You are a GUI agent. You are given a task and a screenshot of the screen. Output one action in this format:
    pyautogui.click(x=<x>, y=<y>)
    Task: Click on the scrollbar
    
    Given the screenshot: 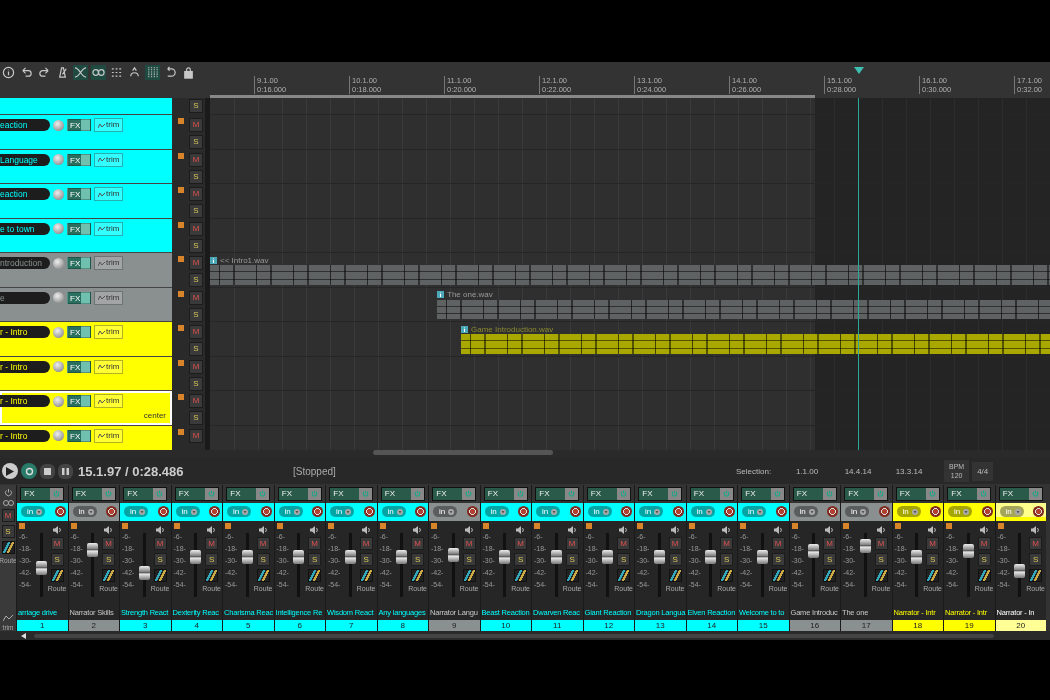 What is the action you would take?
    pyautogui.click(x=525, y=454)
    